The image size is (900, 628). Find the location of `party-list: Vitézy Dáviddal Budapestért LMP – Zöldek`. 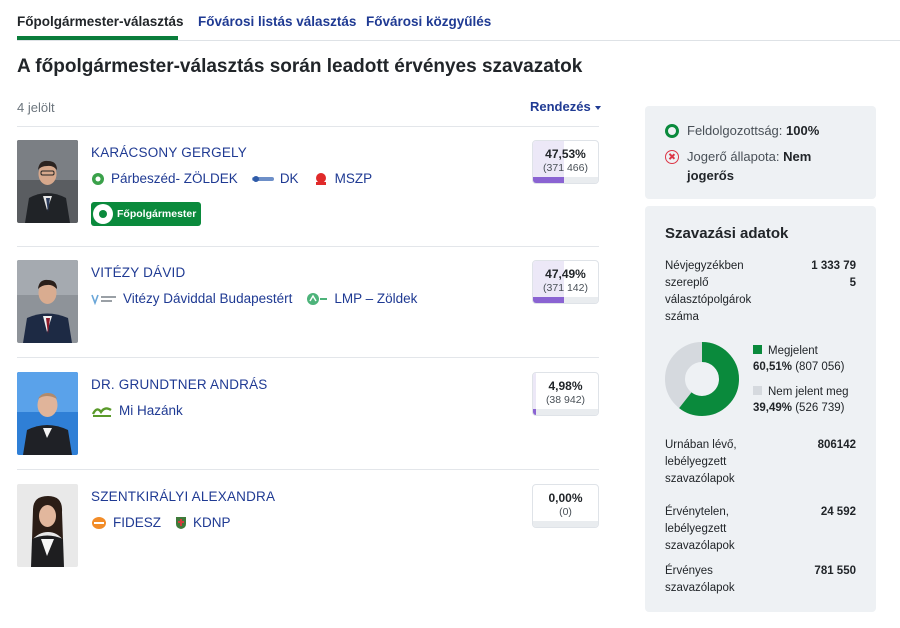

party-list: Vitézy Dáviddal Budapestért LMP – Zöldek is located at coordinates (261, 298).